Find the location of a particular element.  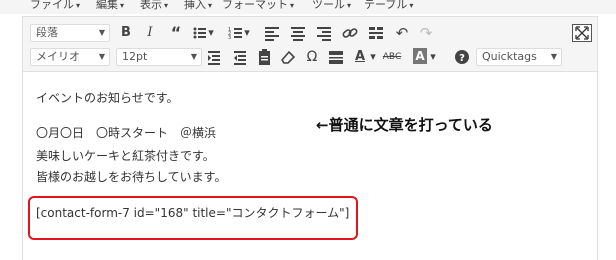

help-button: ? is located at coordinates (462, 57).